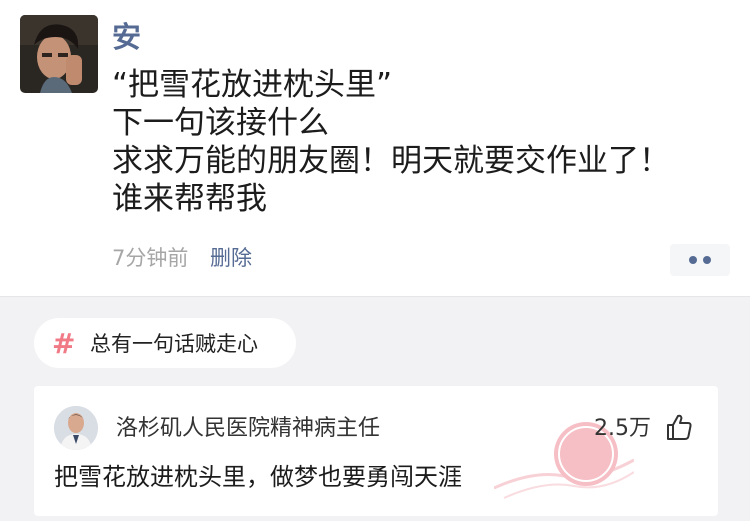 The height and width of the screenshot is (521, 750). What do you see at coordinates (220, 123) in the screenshot?
I see `post-content-line: 下一句该接什么` at bounding box center [220, 123].